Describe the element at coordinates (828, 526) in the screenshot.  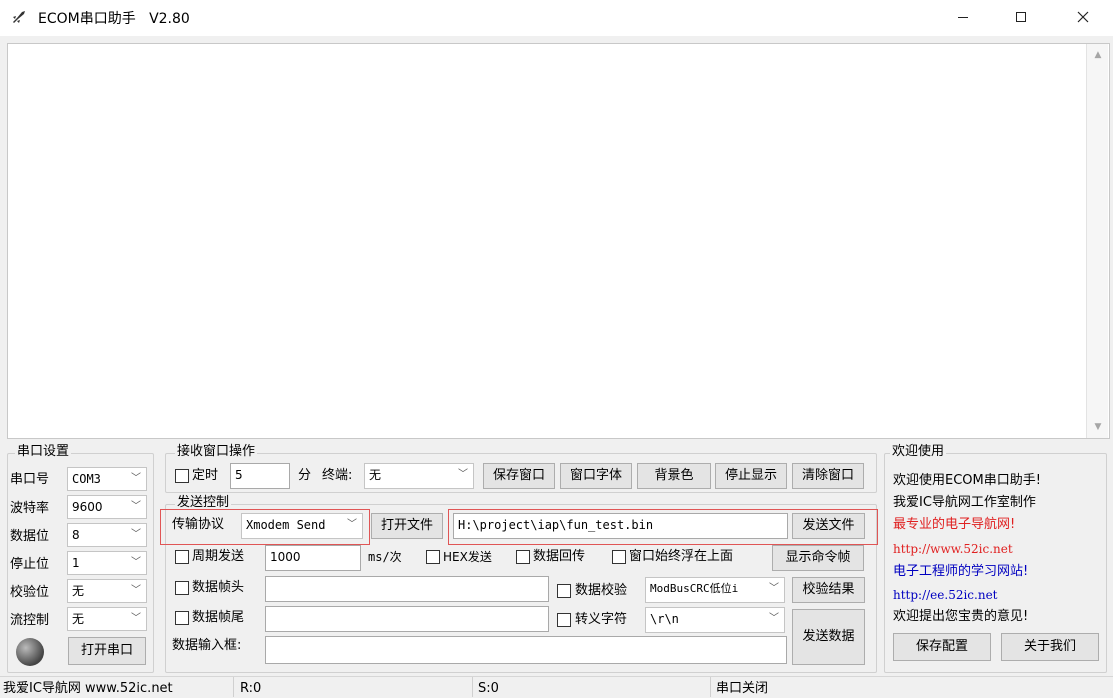
I see `send-file-button: 发送文件` at that location.